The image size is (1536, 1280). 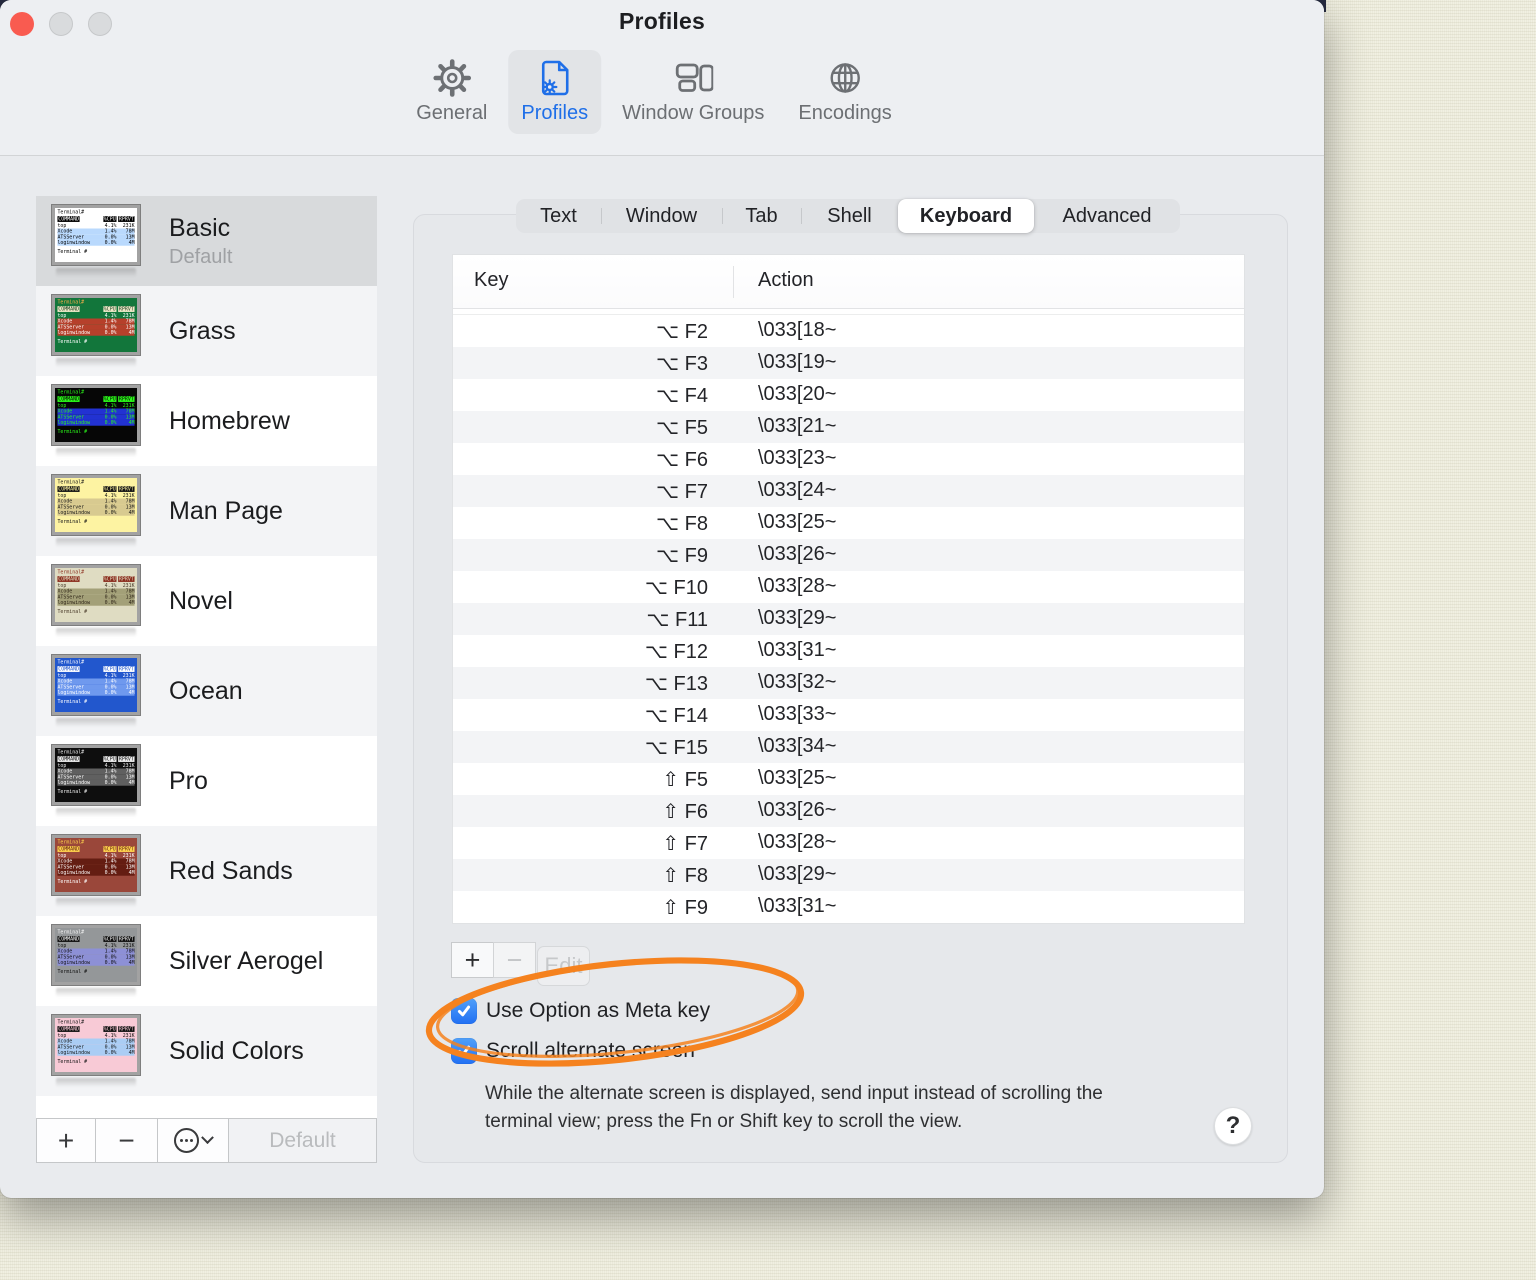 I want to click on checkbox-label: Use Option as Meta key, so click(x=598, y=1010).